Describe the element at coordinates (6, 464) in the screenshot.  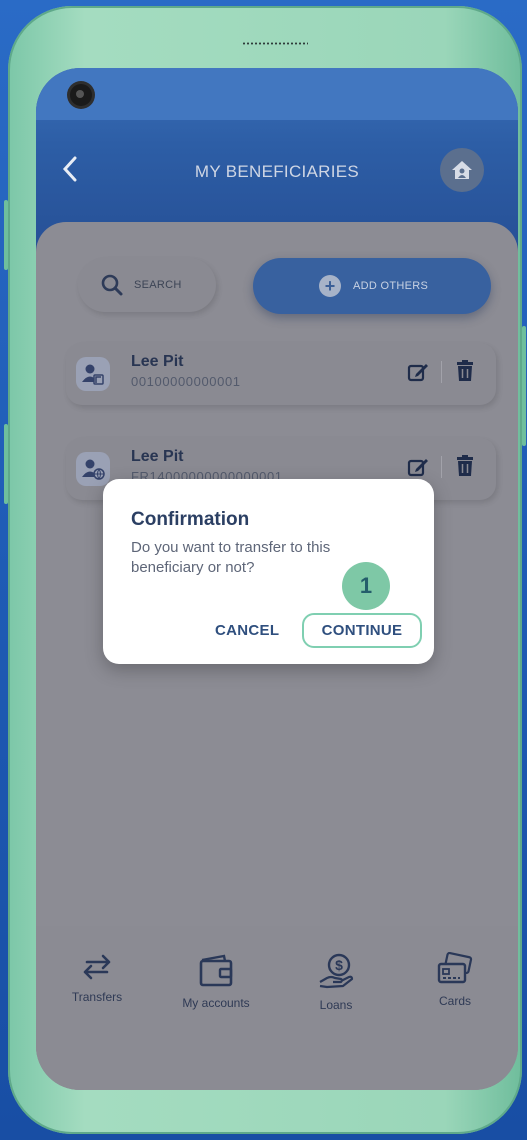
I see `side-button` at that location.